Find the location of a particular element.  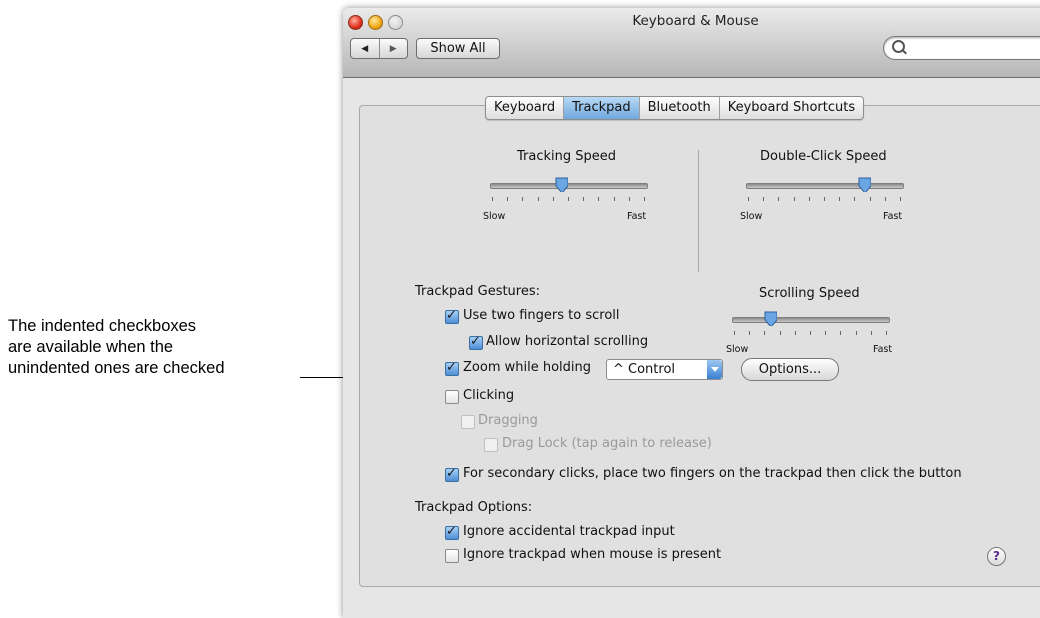

search-field is located at coordinates (961, 48).